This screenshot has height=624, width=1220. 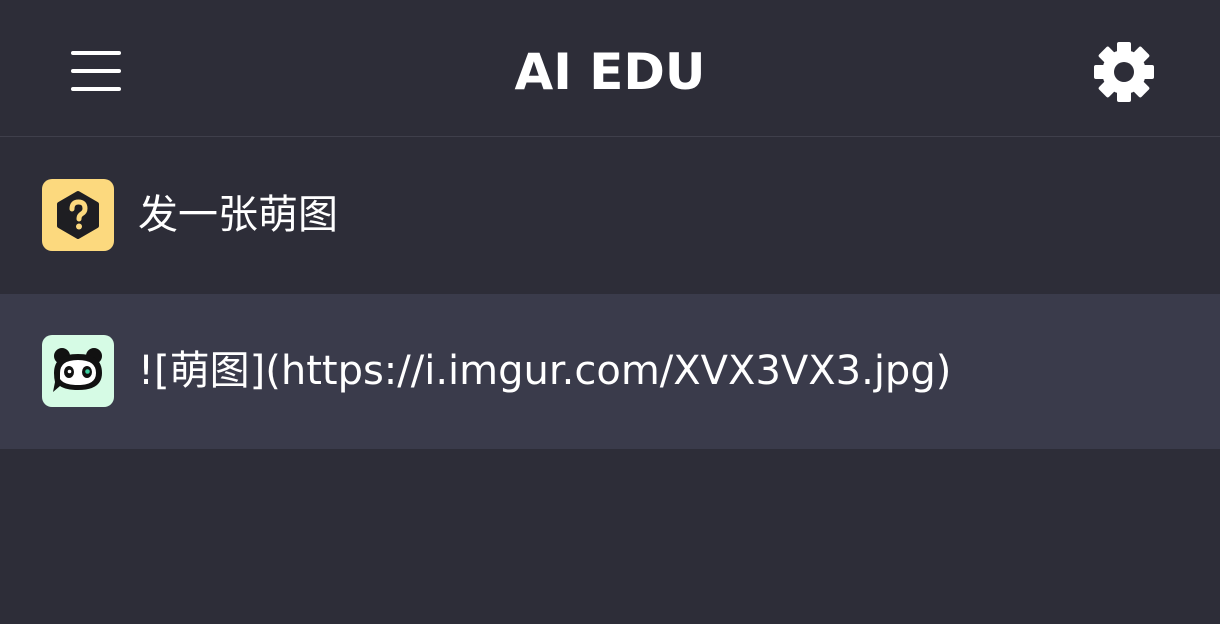 I want to click on settings-button, so click(x=1124, y=72).